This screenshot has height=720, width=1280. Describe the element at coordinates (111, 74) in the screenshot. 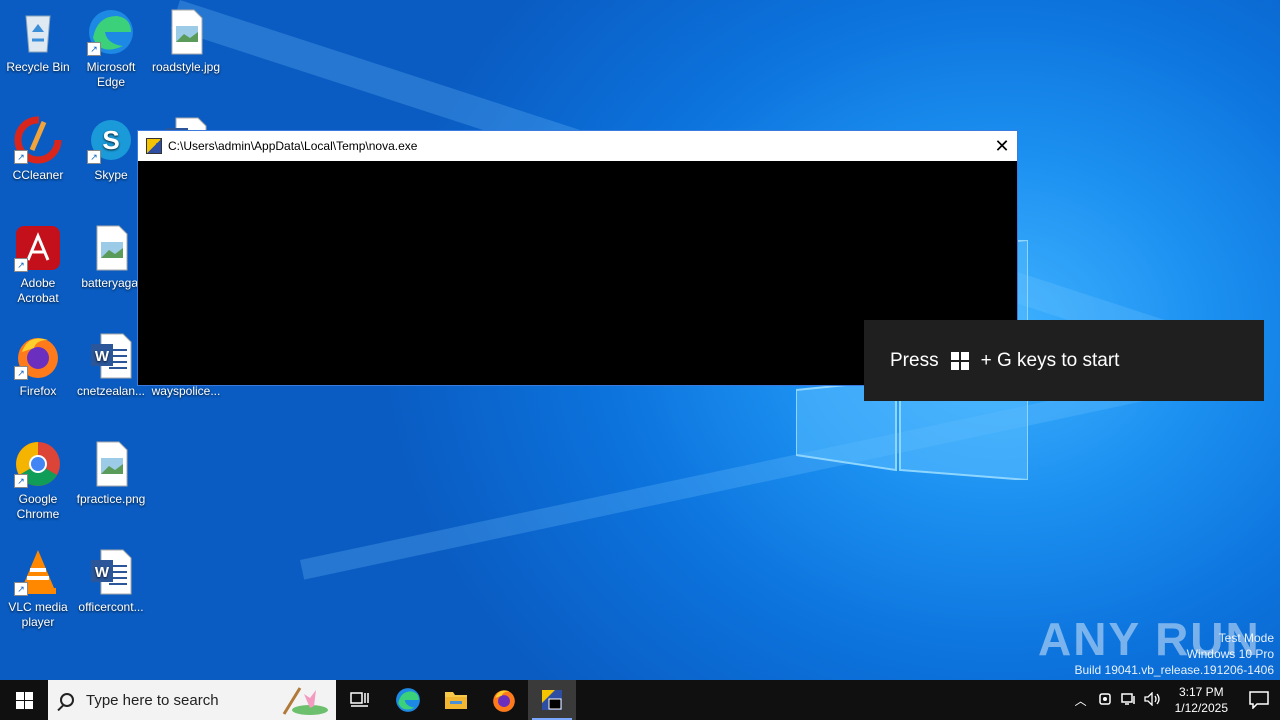

I see `desktop-icon-label: Microsoft Edge` at that location.